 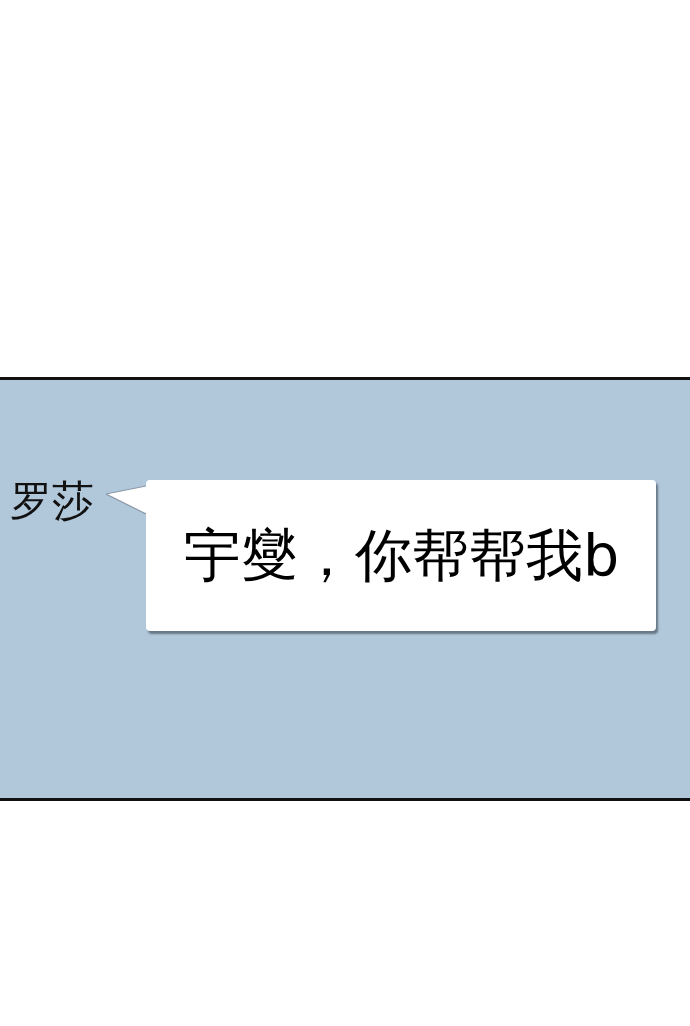 What do you see at coordinates (52, 501) in the screenshot?
I see `speaker-name: 罗莎` at bounding box center [52, 501].